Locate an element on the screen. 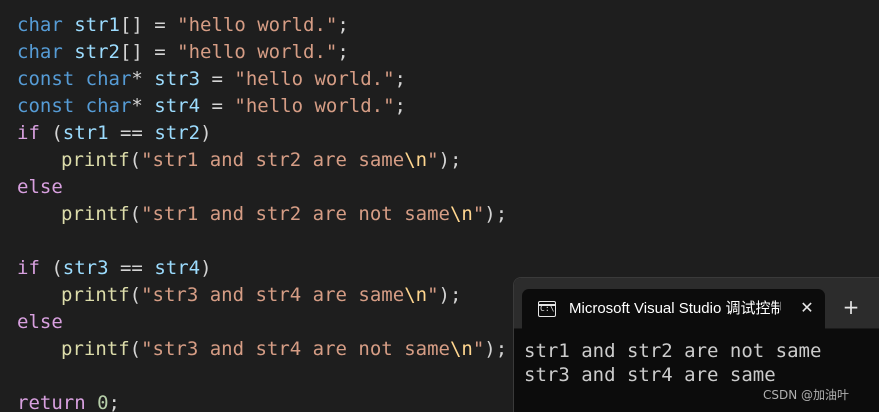 This screenshot has width=879, height=412. watermark: CSDN @加油叶 is located at coordinates (806, 395).